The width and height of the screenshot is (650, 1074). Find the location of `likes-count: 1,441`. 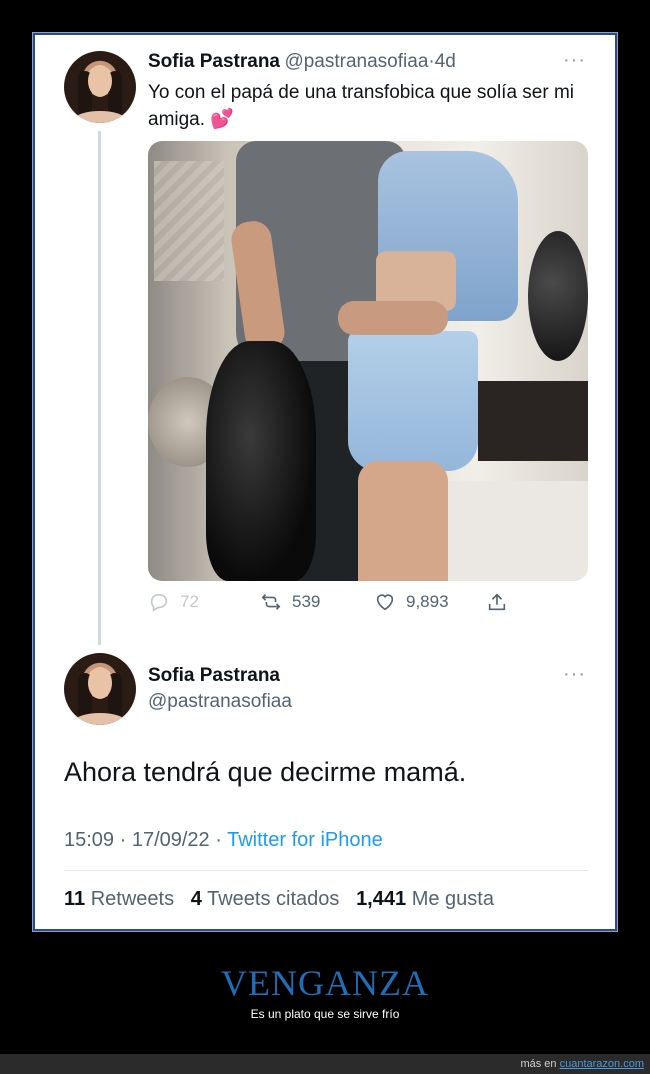

likes-count: 1,441 is located at coordinates (381, 899).